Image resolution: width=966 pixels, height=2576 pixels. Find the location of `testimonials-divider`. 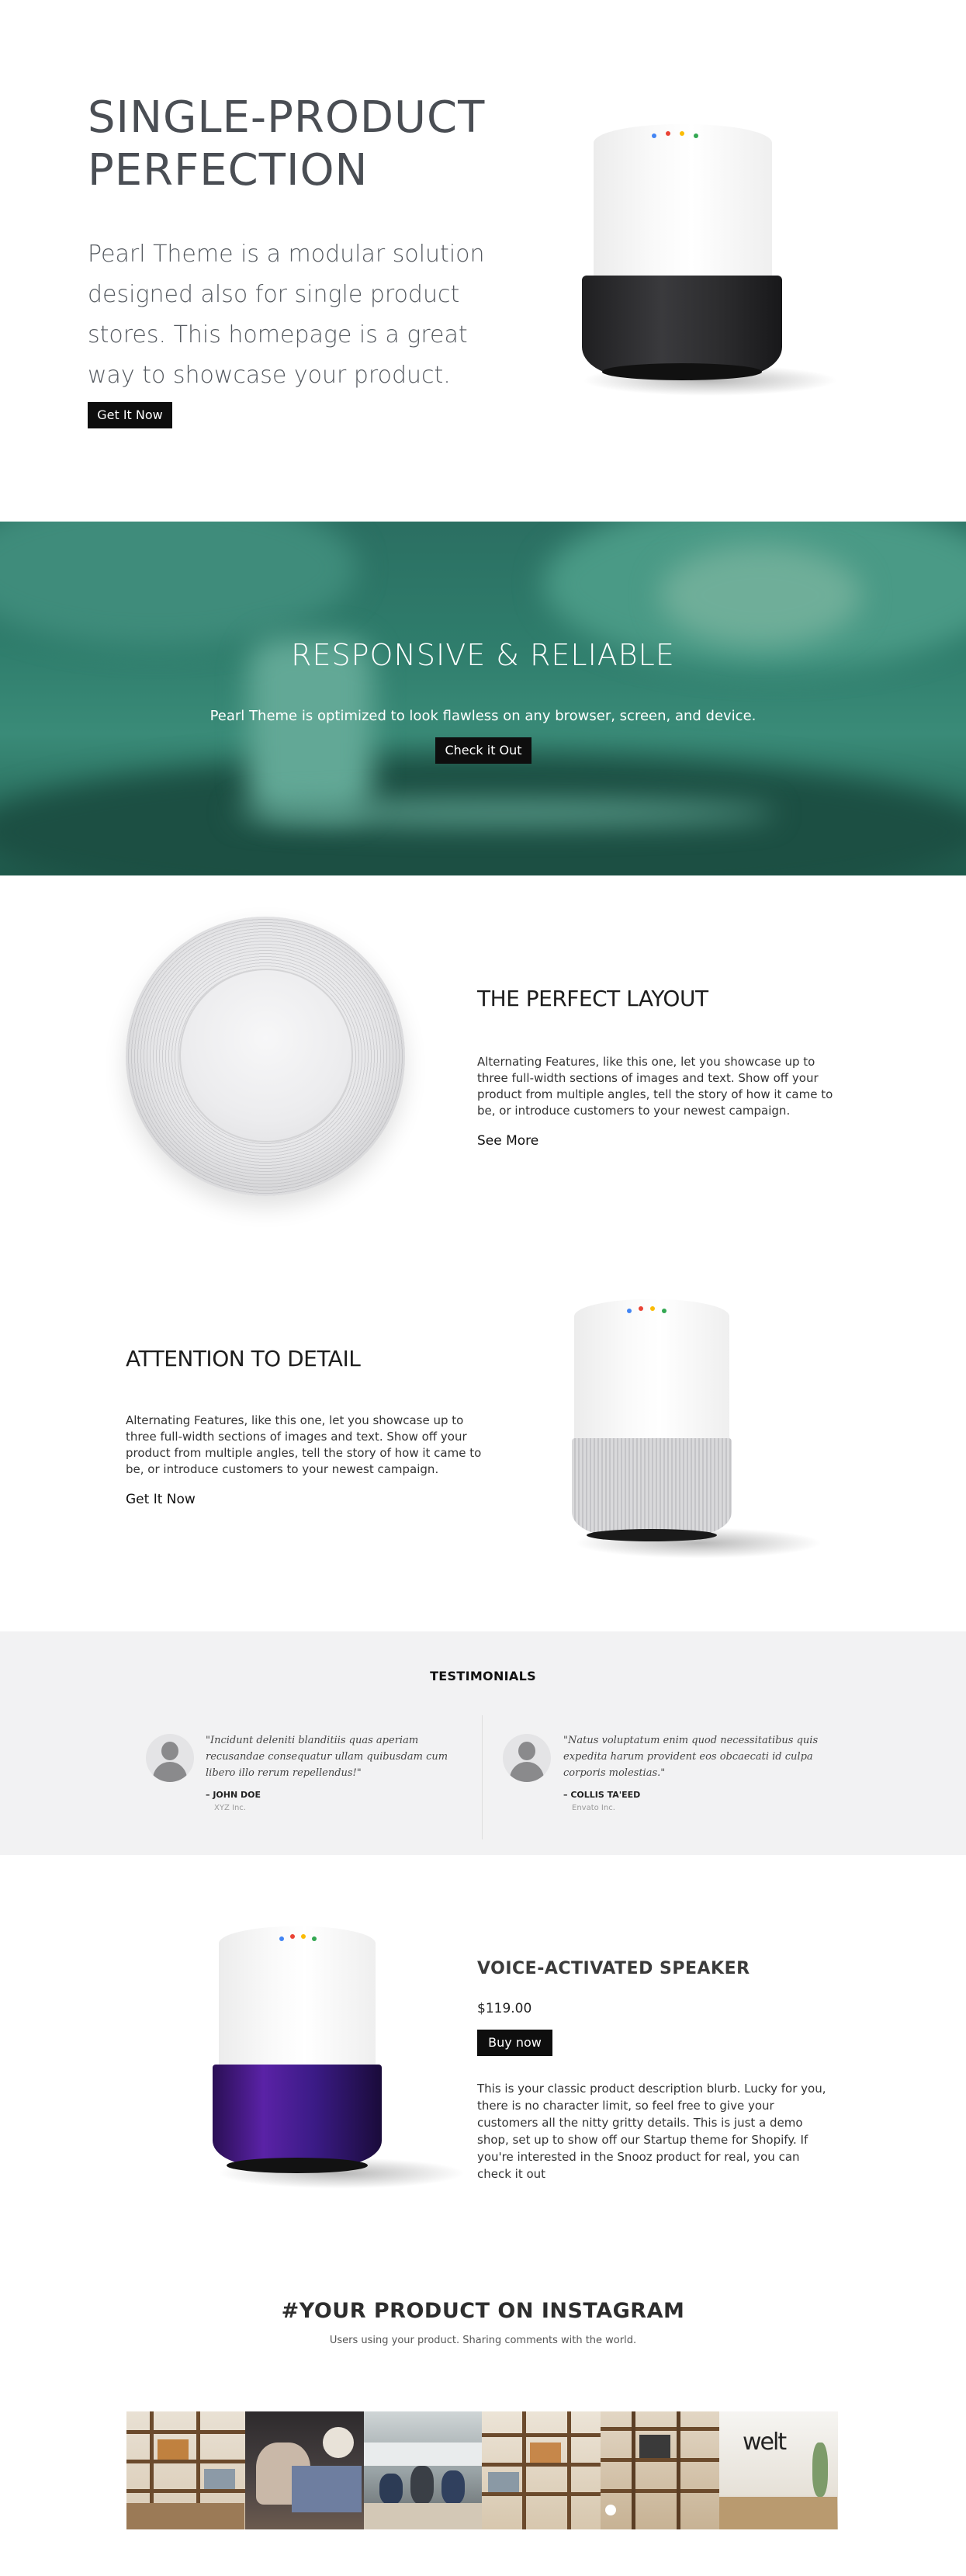

testimonials-divider is located at coordinates (482, 1777).